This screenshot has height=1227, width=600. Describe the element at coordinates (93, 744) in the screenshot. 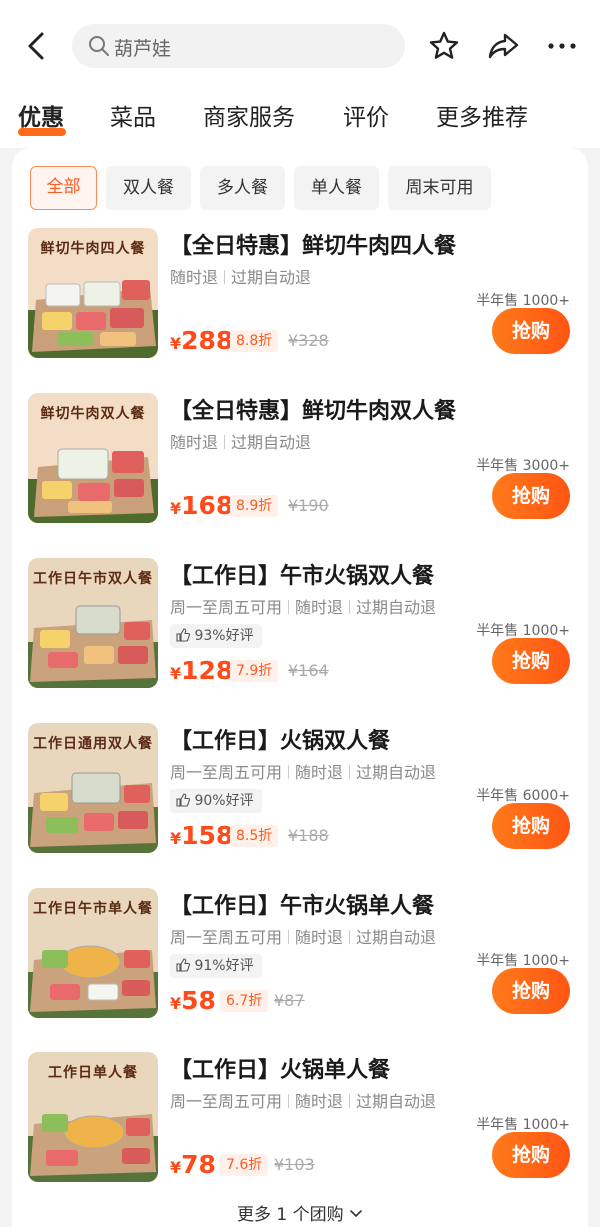

I see `deal-image-caption: 工作日通用双人餐` at that location.